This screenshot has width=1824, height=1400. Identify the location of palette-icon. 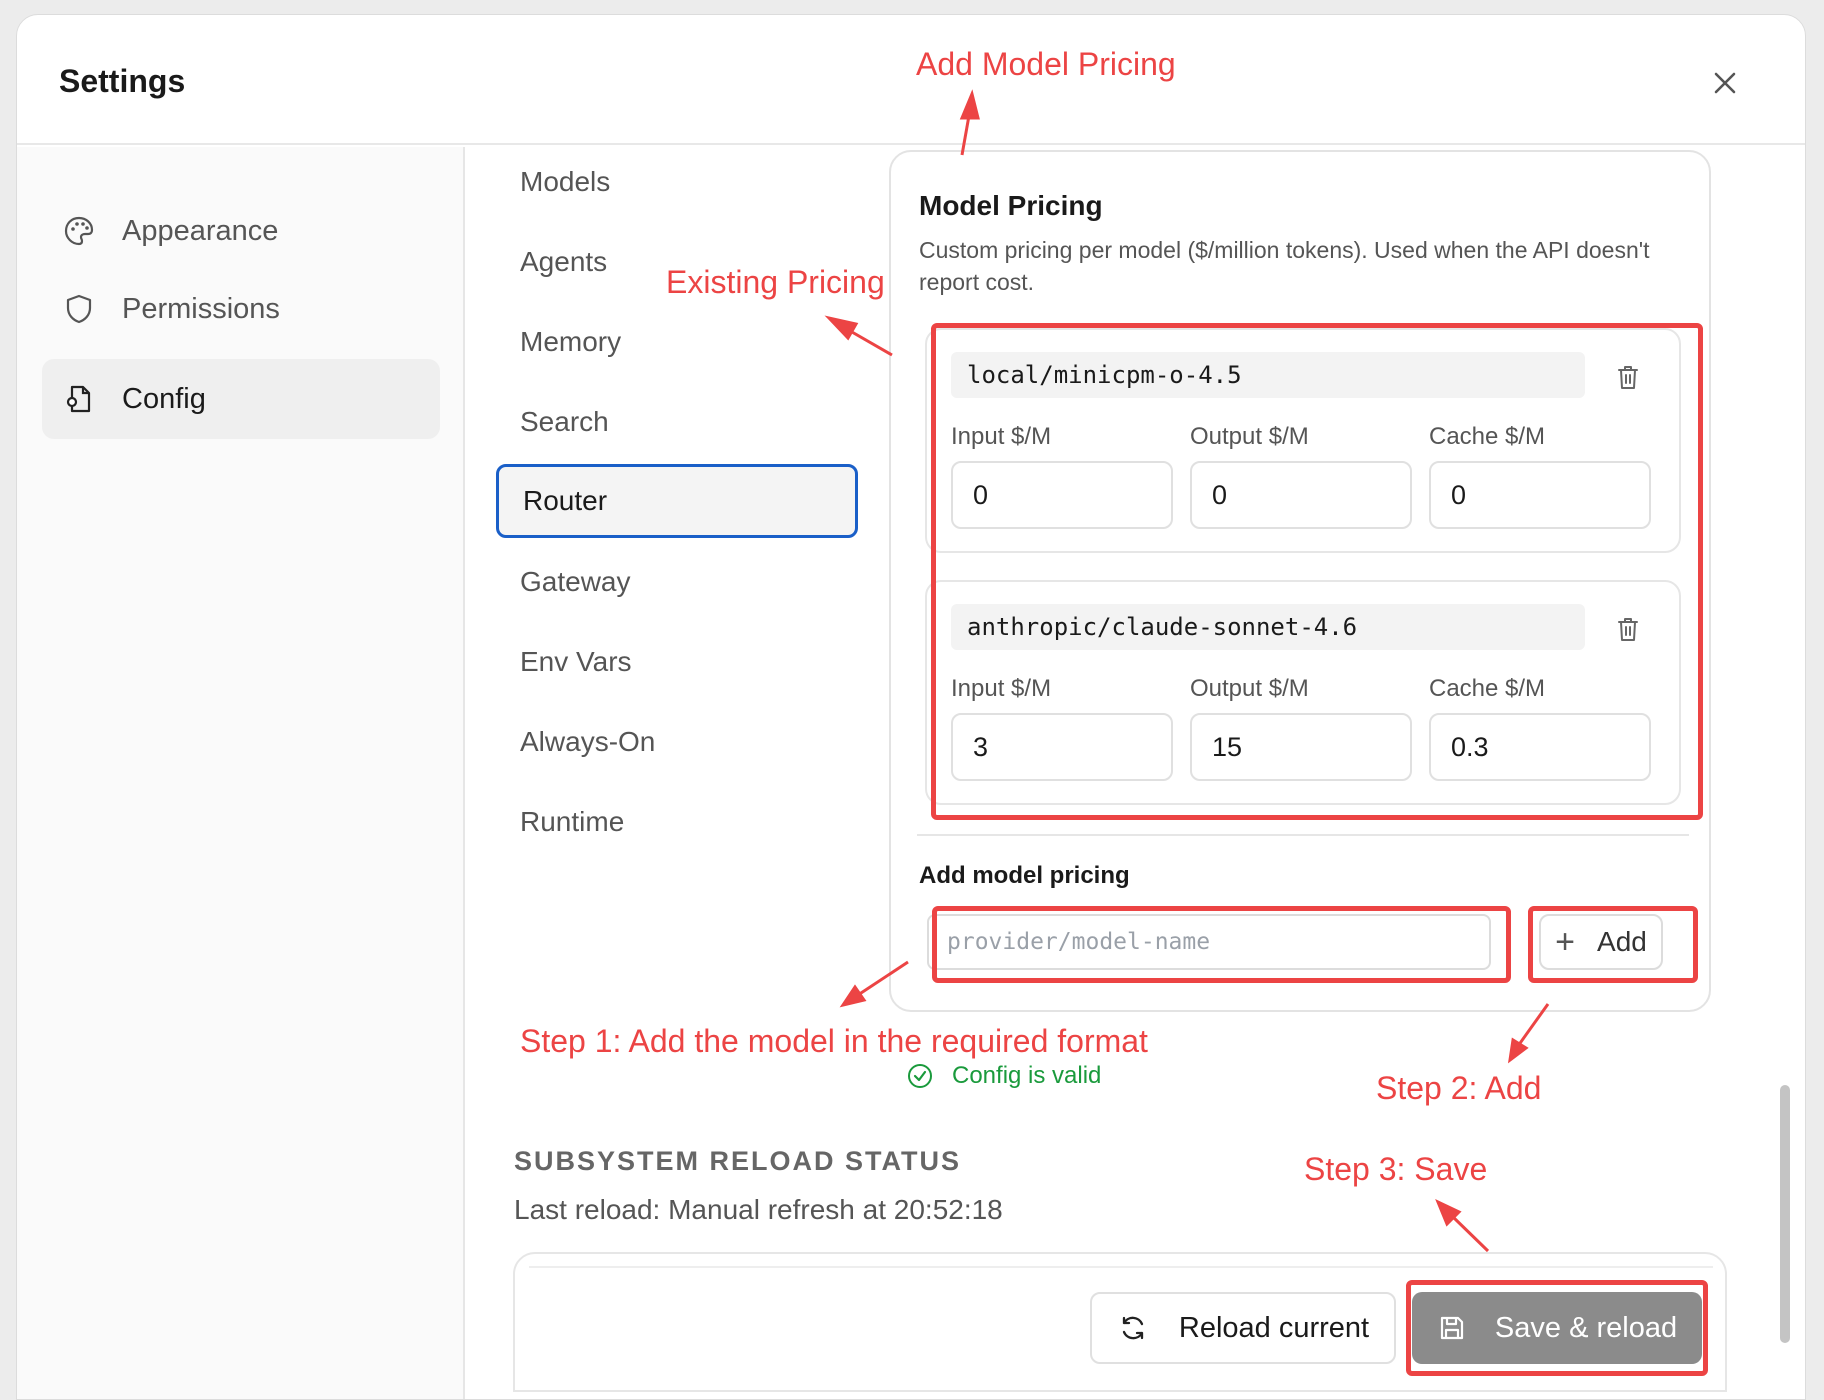
(79, 231).